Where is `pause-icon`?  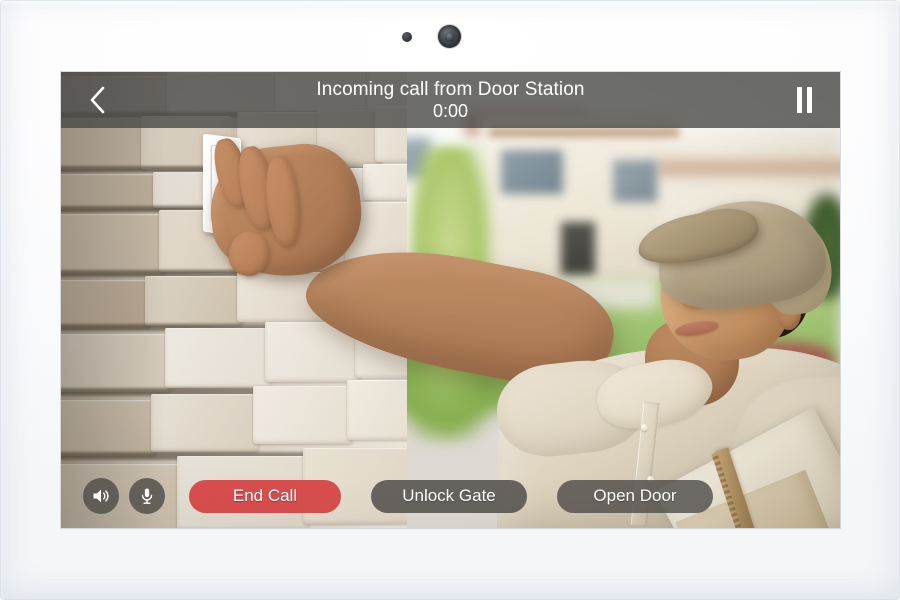
pause-icon is located at coordinates (799, 100).